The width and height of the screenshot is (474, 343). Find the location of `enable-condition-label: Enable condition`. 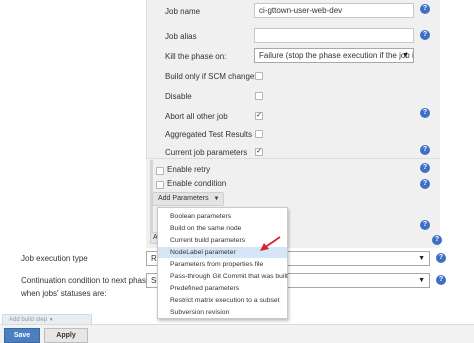

enable-condition-label: Enable condition is located at coordinates (197, 183).